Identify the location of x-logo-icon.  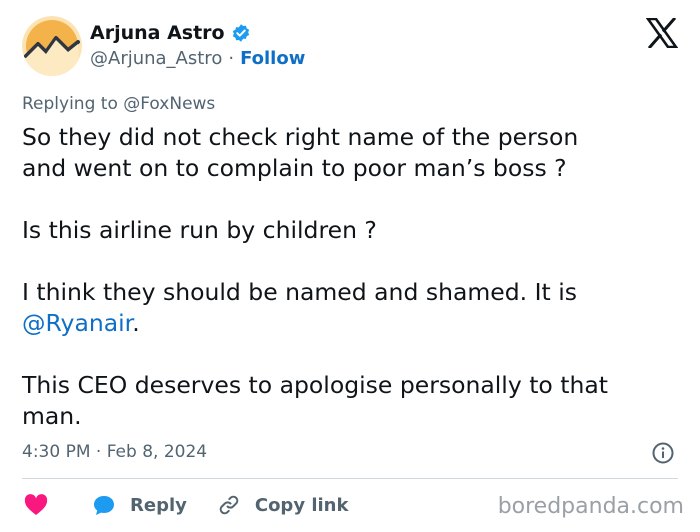
(662, 33).